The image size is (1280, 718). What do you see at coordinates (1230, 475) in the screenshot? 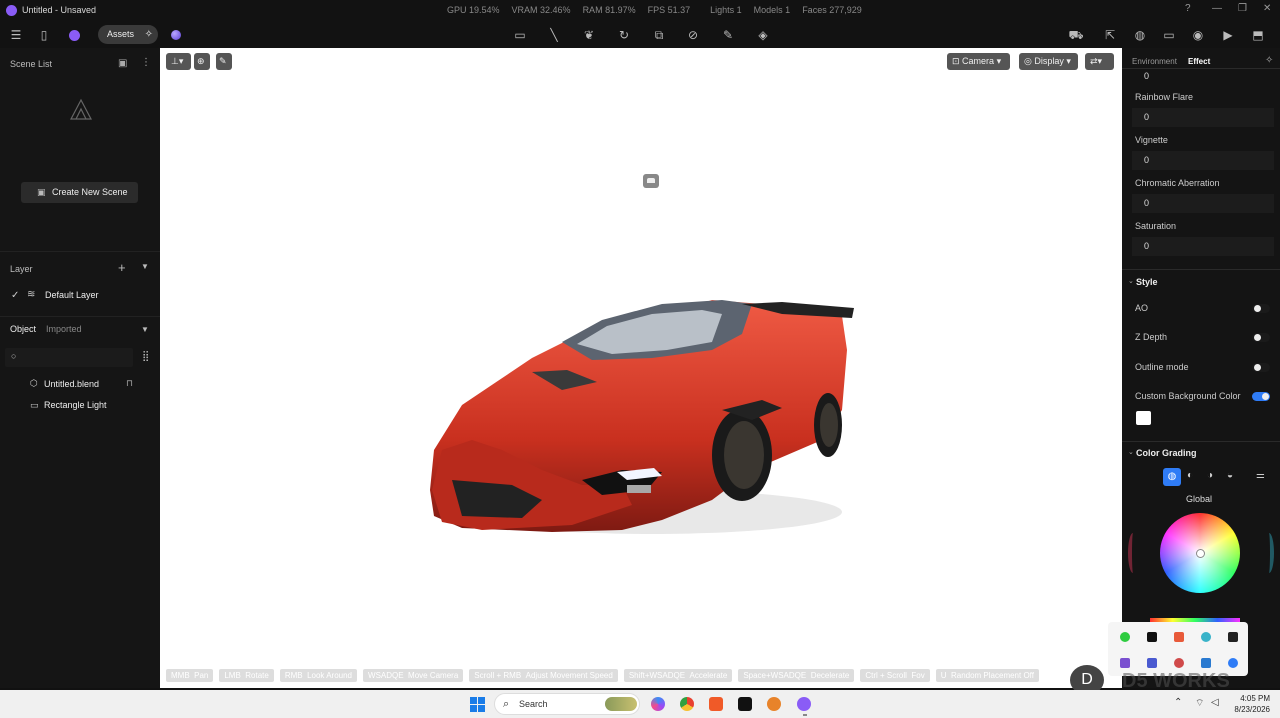
I see `highlights-icon: ◒` at bounding box center [1230, 475].